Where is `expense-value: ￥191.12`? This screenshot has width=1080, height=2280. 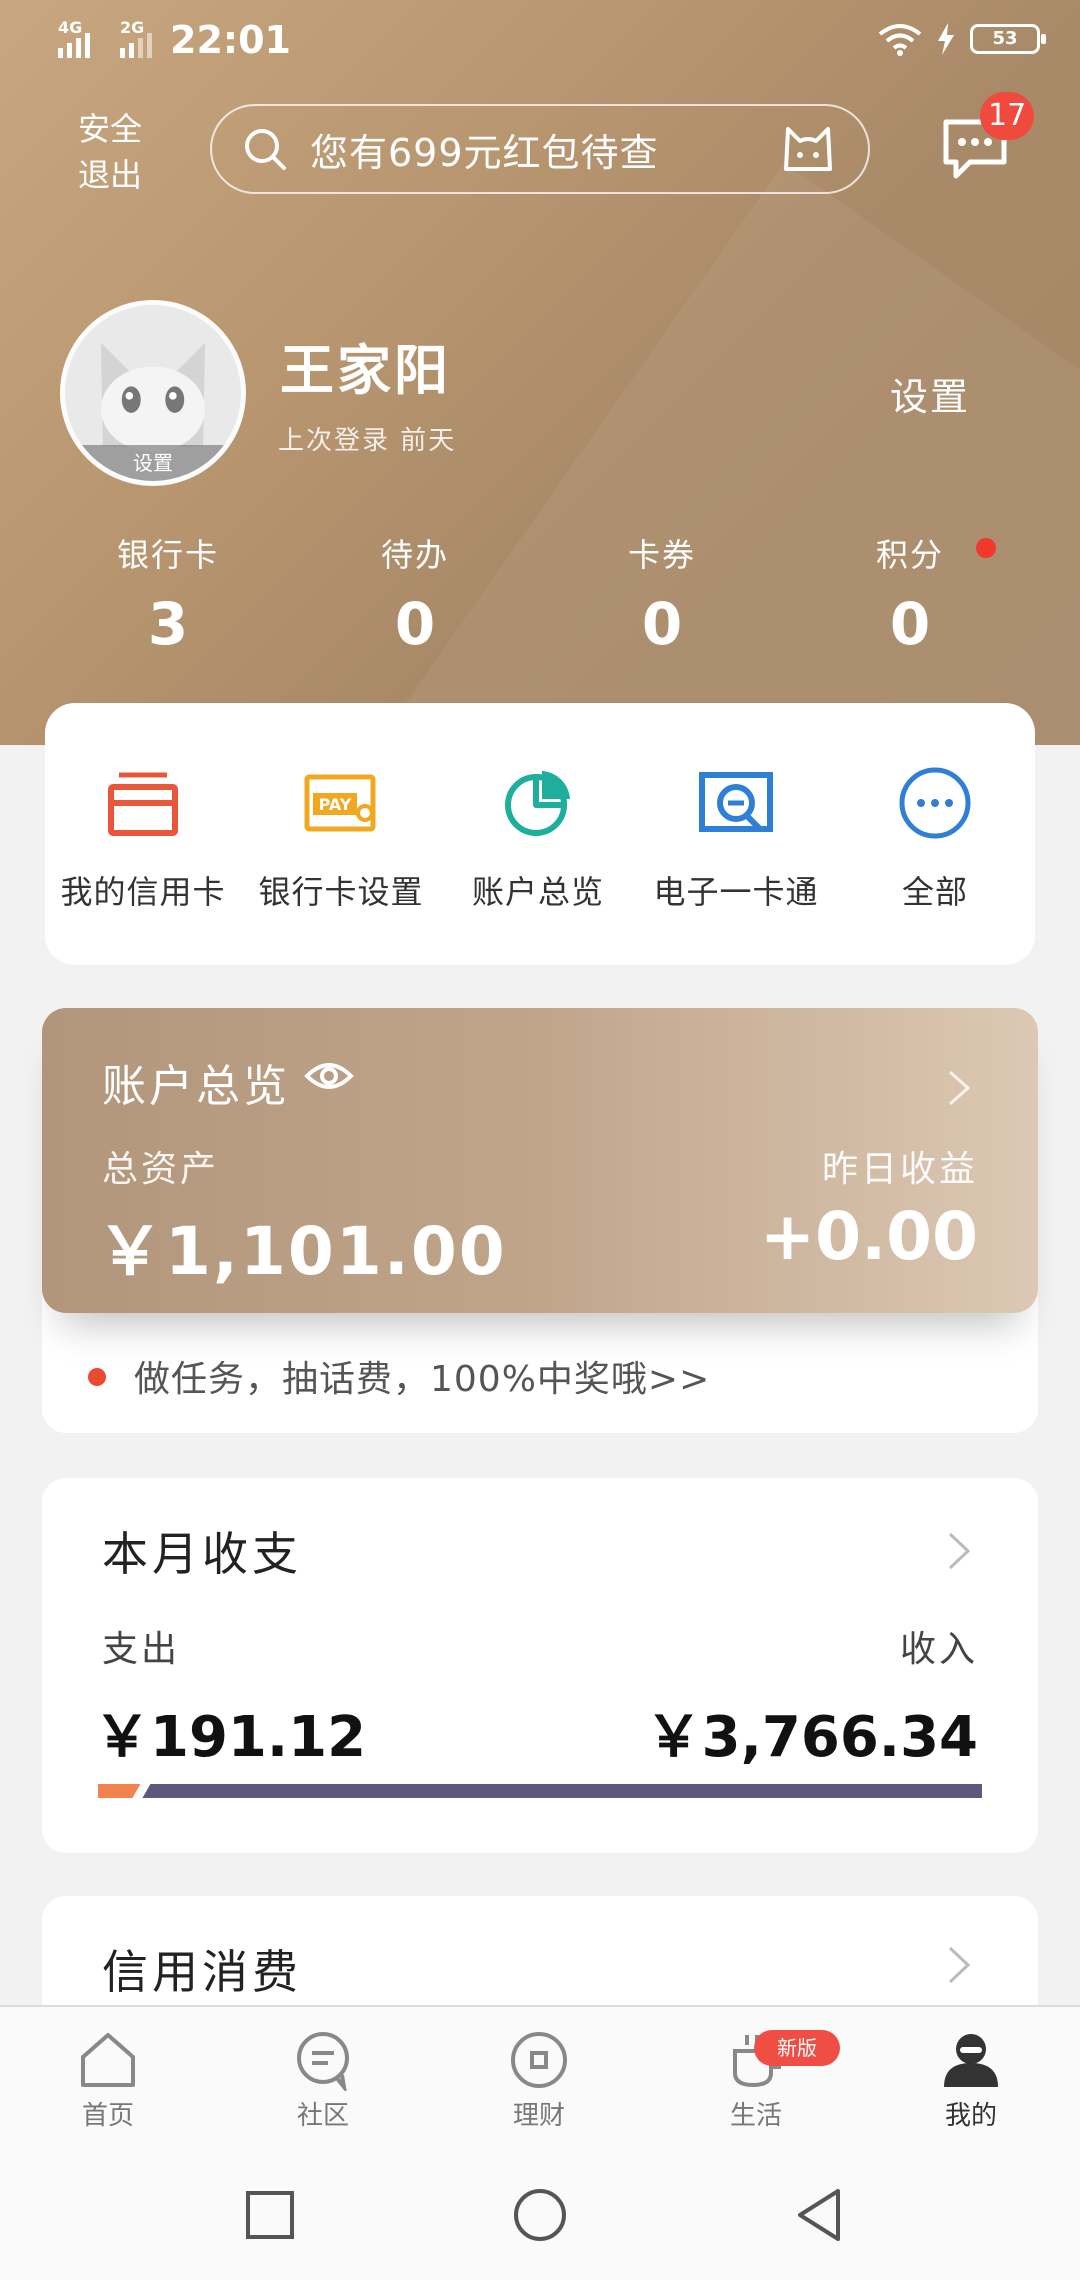 expense-value: ￥191.12 is located at coordinates (230, 1737).